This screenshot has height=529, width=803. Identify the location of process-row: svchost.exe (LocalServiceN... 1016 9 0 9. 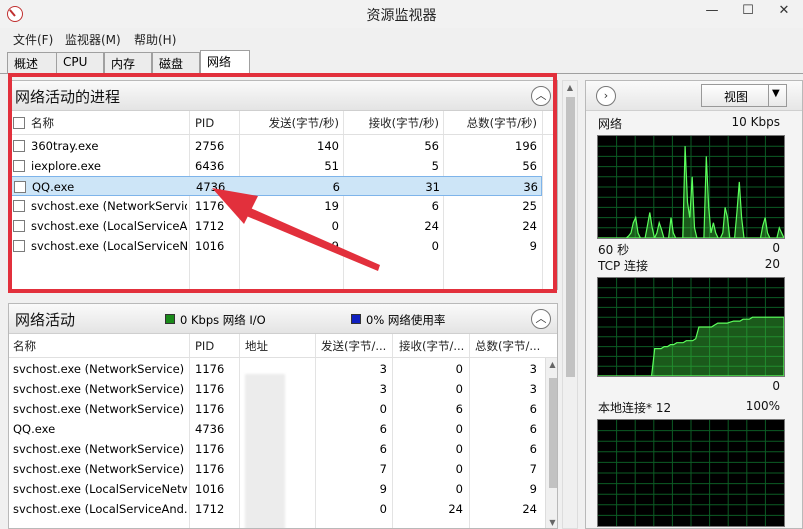
(275, 246).